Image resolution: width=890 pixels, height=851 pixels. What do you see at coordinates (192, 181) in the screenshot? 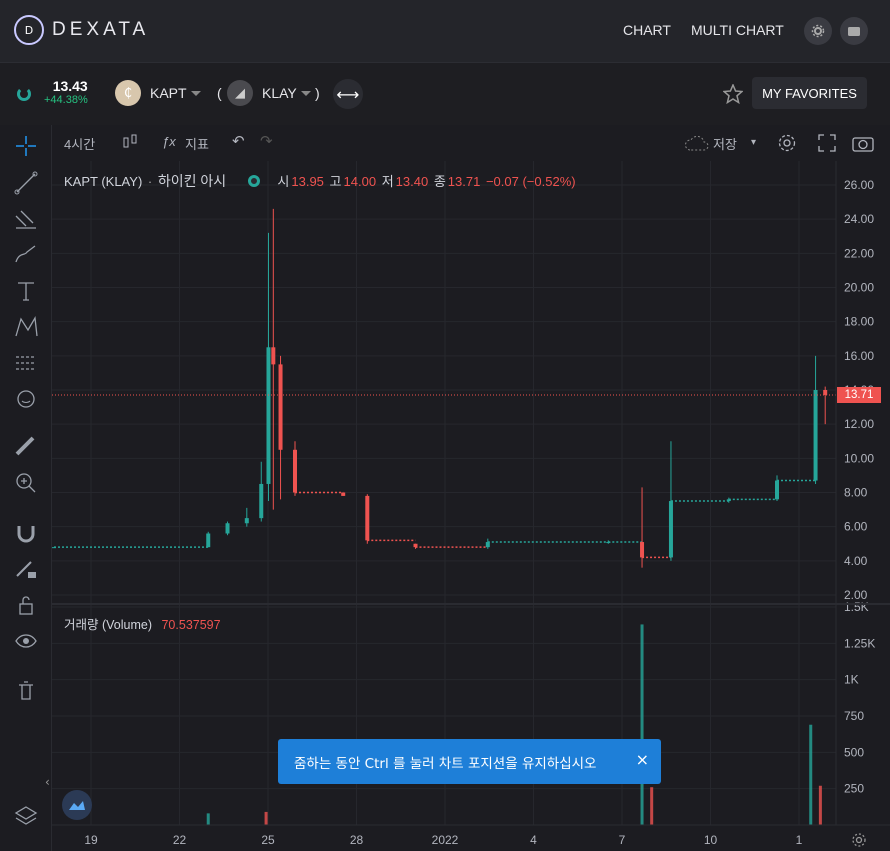
I see `legend-chart-style: 하이킨 아시` at bounding box center [192, 181].